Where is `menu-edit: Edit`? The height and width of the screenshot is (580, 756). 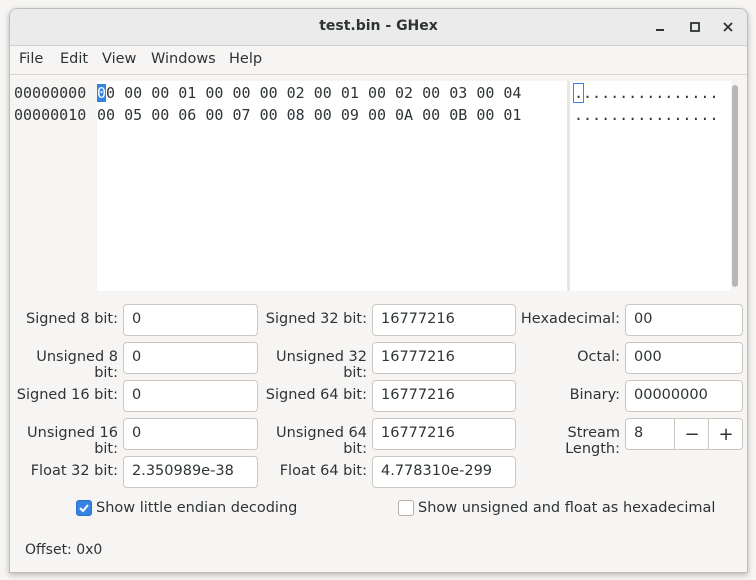 menu-edit: Edit is located at coordinates (74, 59).